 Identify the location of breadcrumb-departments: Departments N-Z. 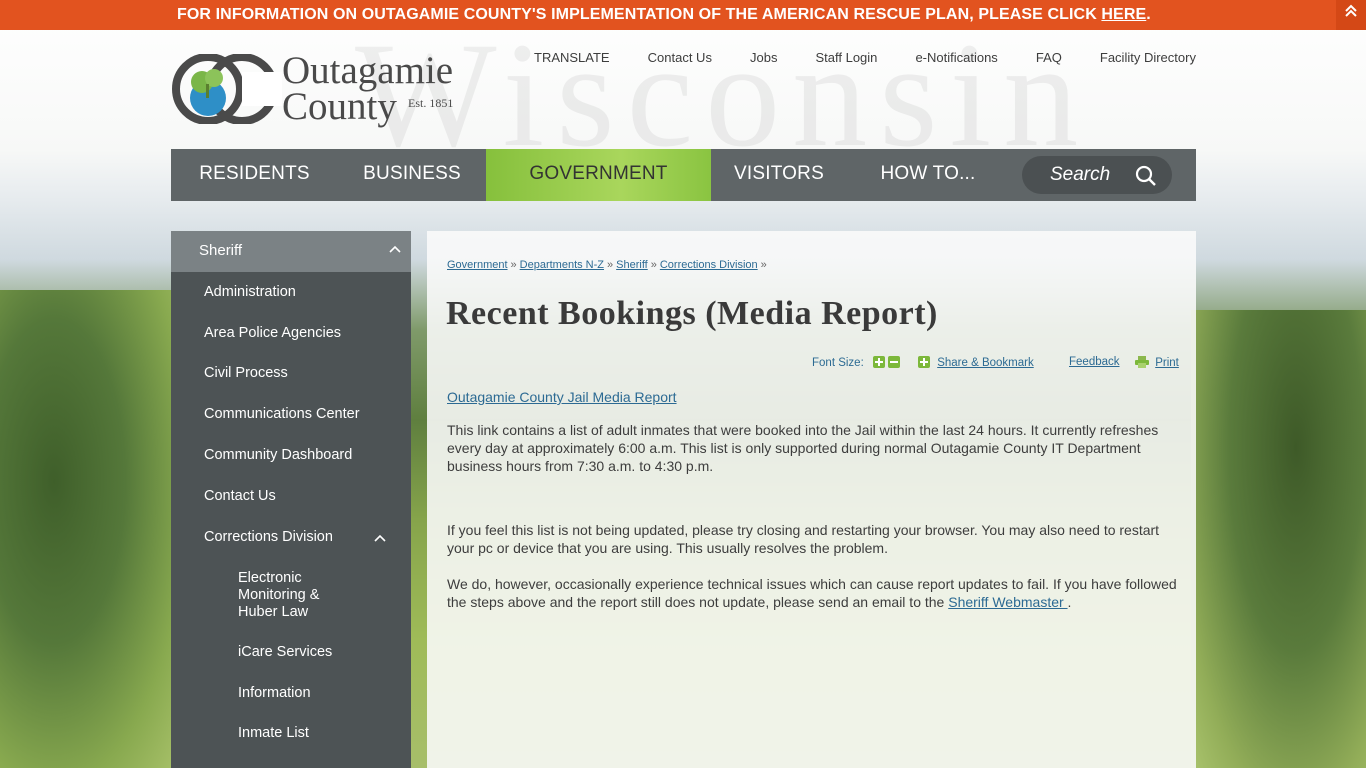
(562, 265).